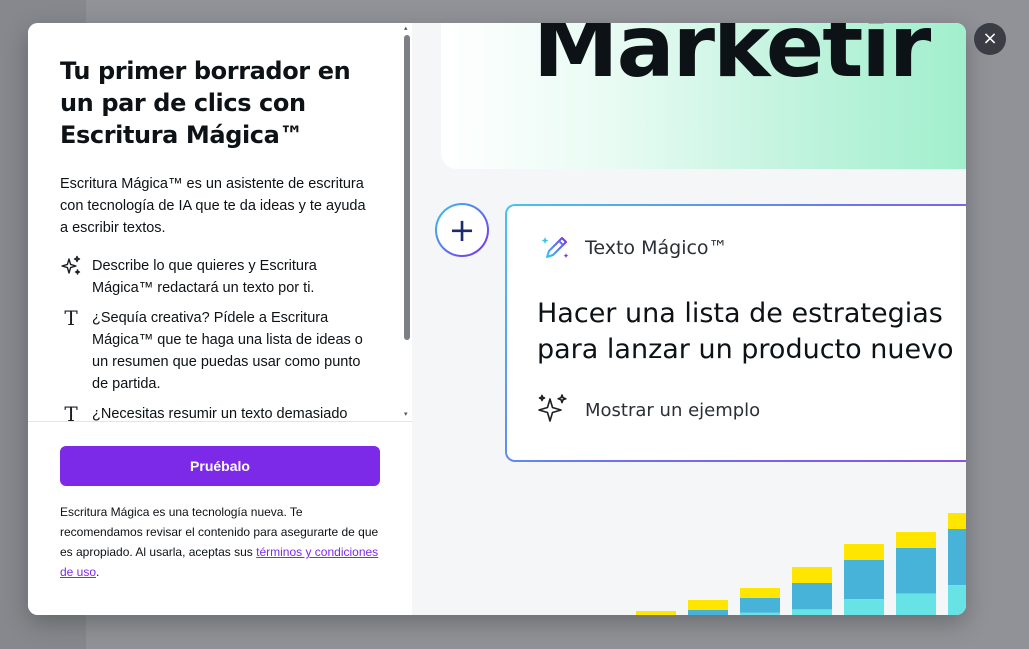 Image resolution: width=1029 pixels, height=649 pixels. What do you see at coordinates (407, 28) in the screenshot?
I see `scroll-up-arrow-icon: ▴` at bounding box center [407, 28].